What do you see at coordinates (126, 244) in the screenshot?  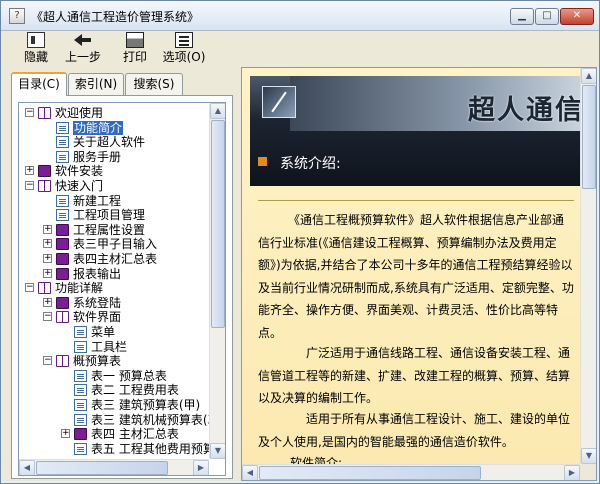 I see `tree-node: + 表三甲子目输入` at bounding box center [126, 244].